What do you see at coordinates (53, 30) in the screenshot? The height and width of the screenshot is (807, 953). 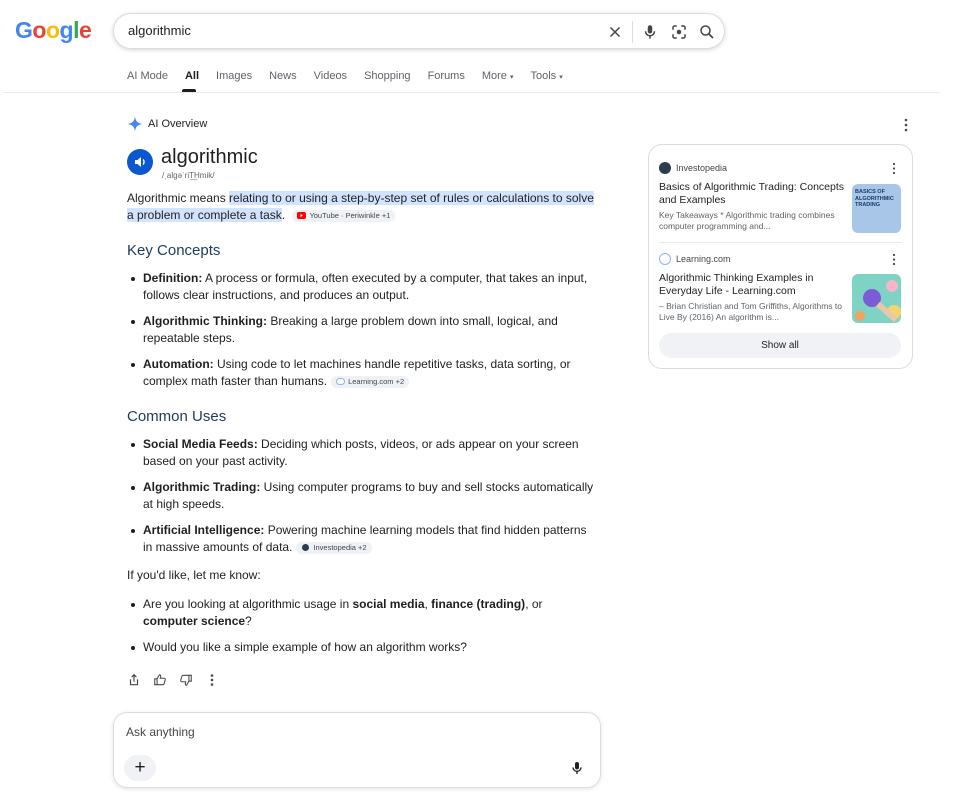 I see `google-logo: Google` at bounding box center [53, 30].